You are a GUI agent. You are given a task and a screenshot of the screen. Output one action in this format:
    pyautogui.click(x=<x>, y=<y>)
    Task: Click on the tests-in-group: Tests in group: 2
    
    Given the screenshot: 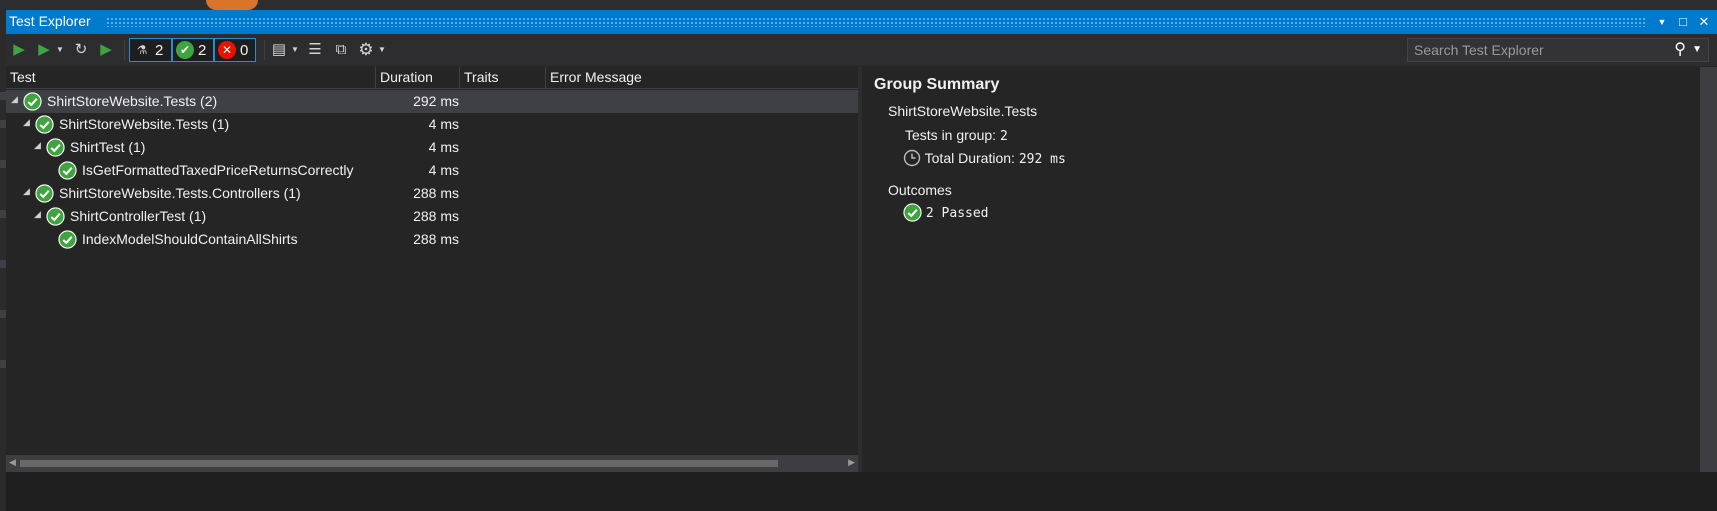 What is the action you would take?
    pyautogui.click(x=956, y=135)
    